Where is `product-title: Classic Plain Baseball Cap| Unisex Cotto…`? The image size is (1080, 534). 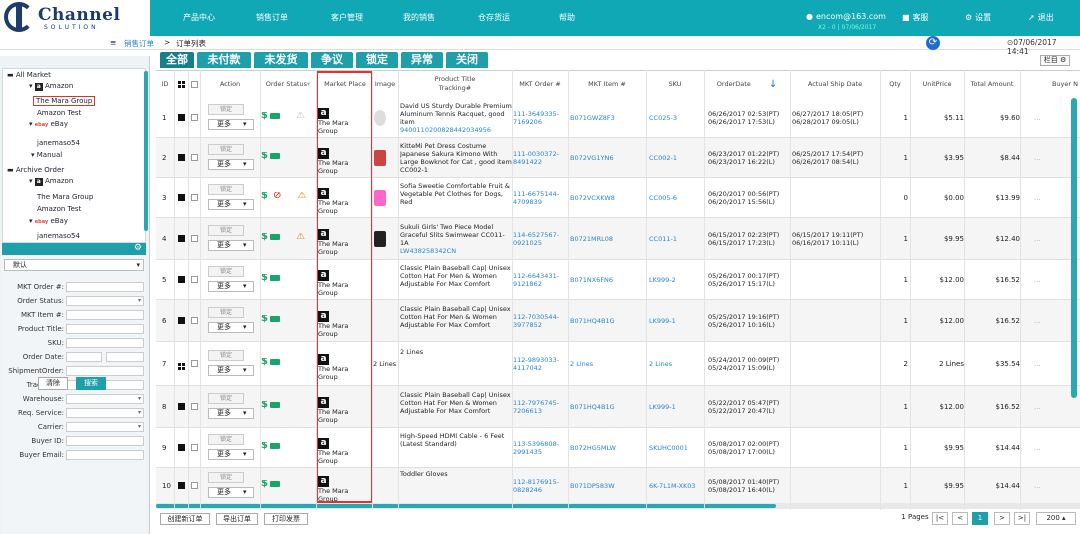 product-title: Classic Plain Baseball Cap| Unisex Cotto… is located at coordinates (455, 276).